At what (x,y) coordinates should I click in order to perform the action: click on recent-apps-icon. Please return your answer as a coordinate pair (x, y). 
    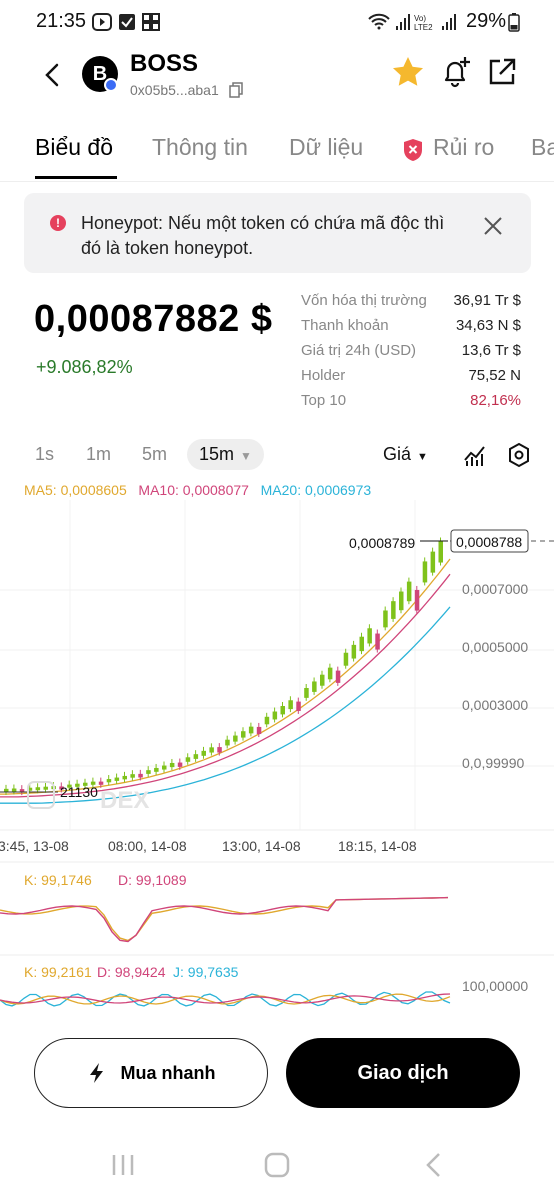
    Looking at the image, I should click on (123, 1165).